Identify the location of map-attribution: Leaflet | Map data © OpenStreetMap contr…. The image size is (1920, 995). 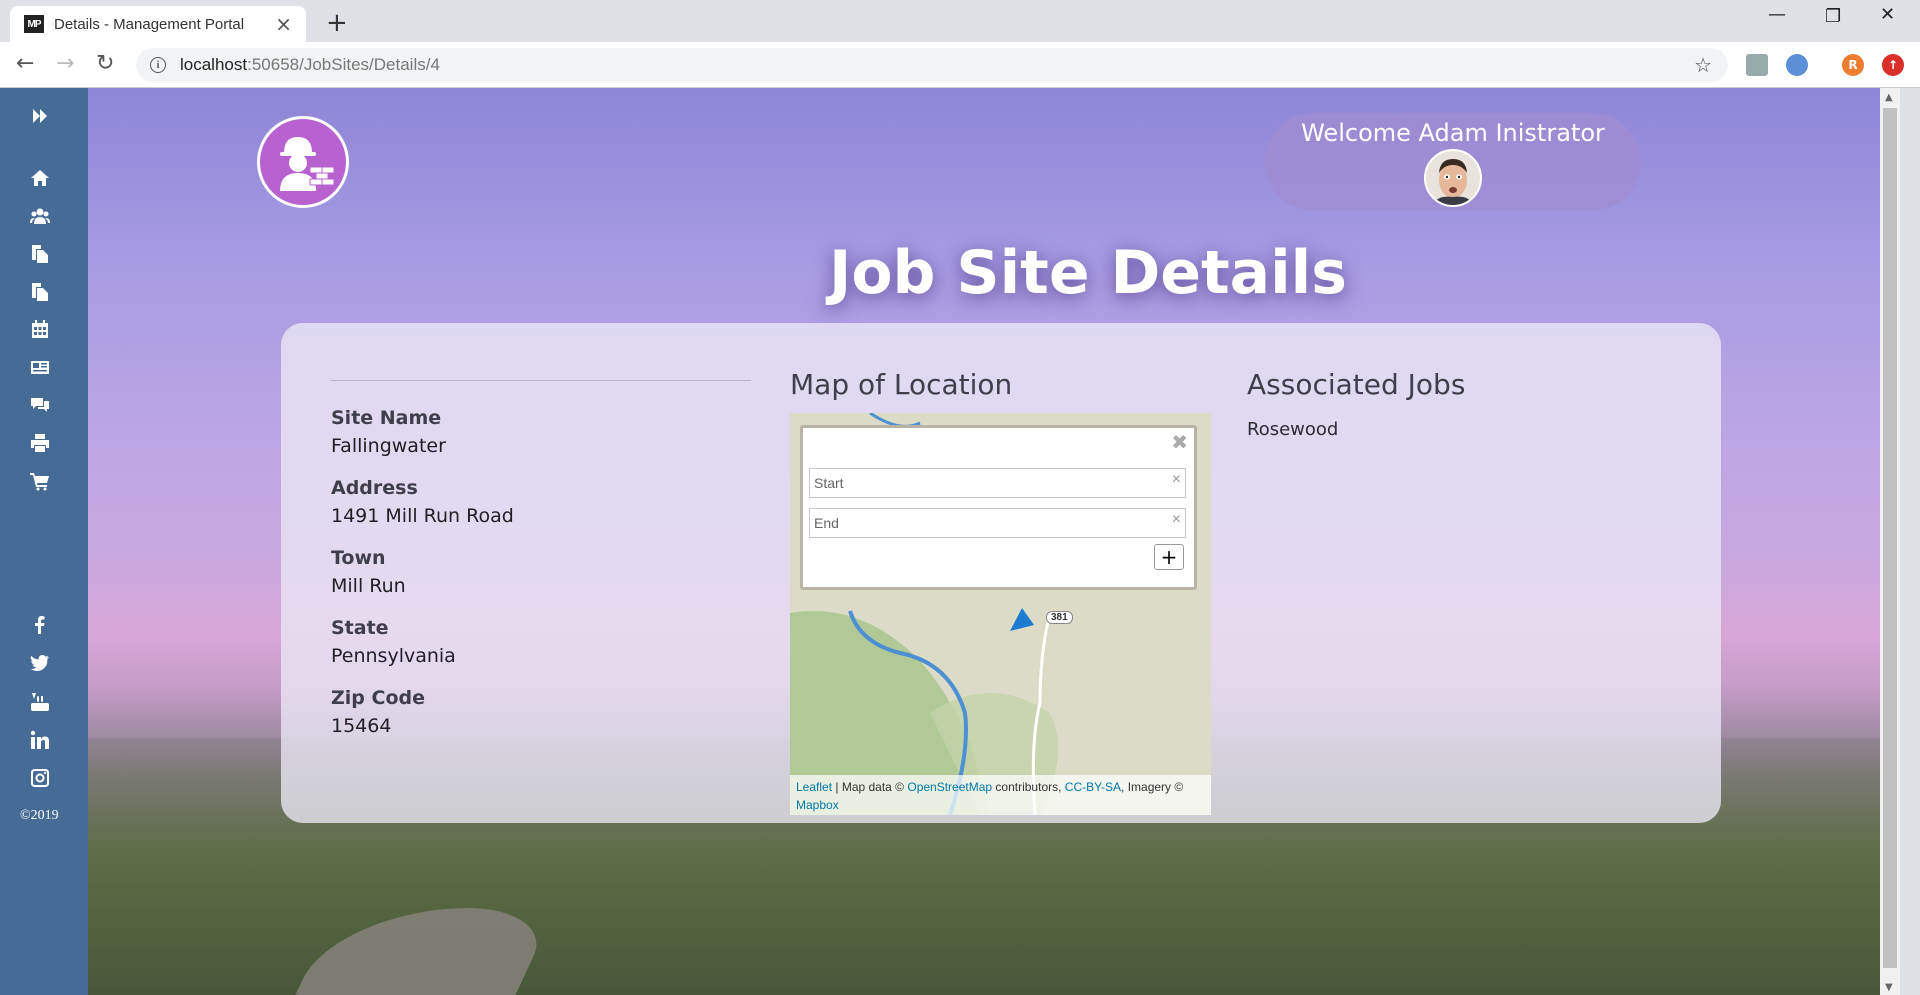
(1000, 795).